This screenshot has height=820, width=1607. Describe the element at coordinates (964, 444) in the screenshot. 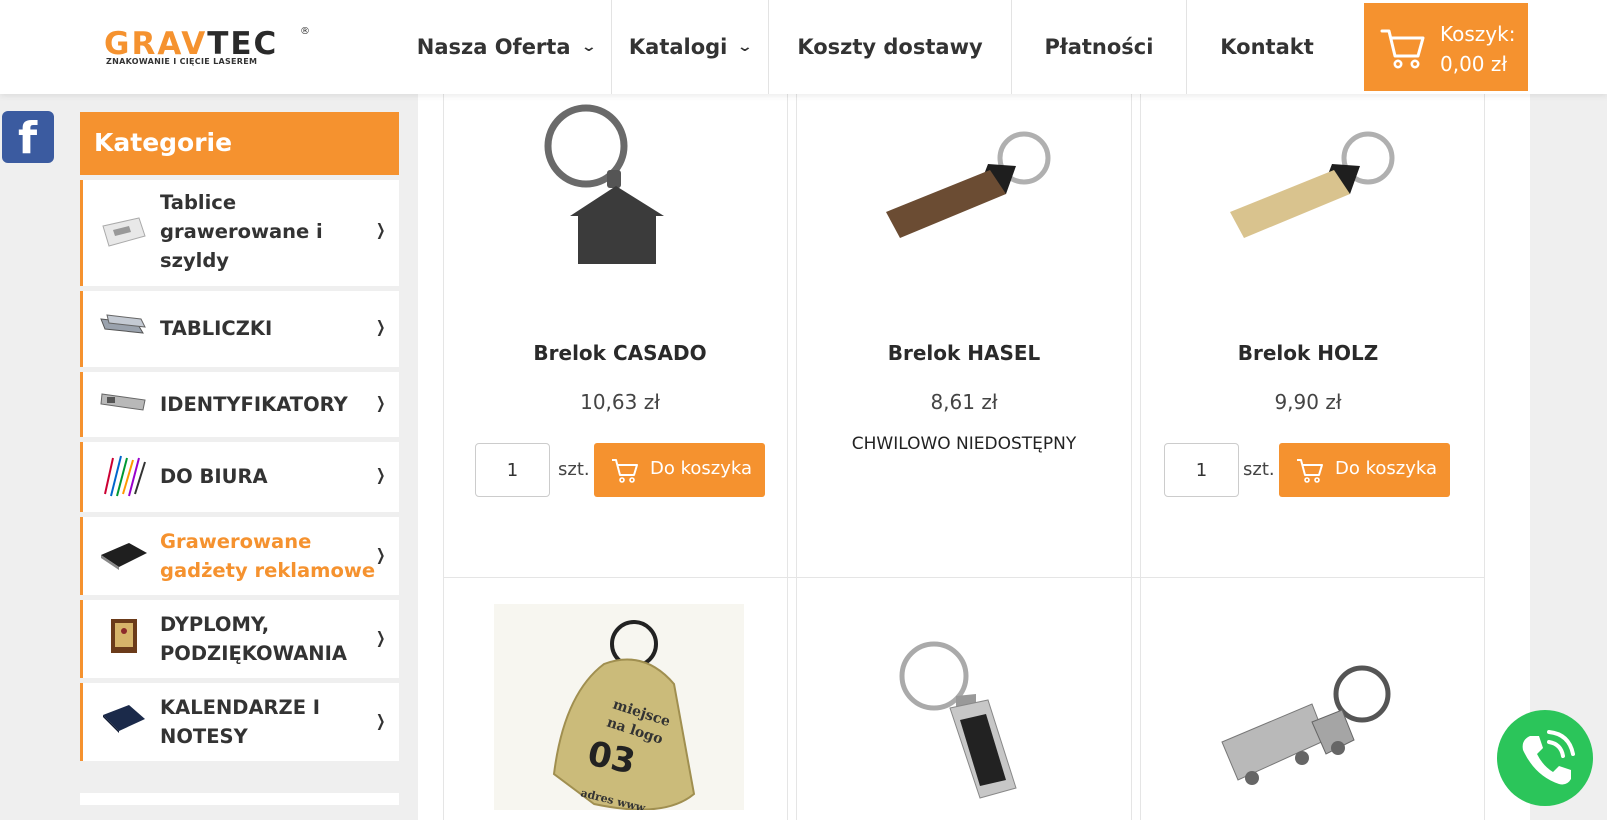

I see `availability-status: CHWILOWO NIEDOSTĘPNY` at that location.